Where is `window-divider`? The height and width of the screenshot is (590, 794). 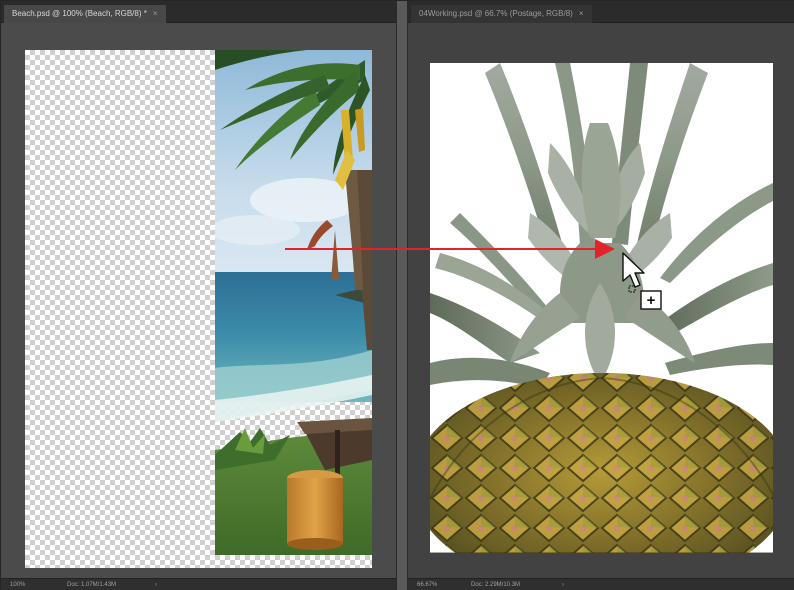 window-divider is located at coordinates (402, 295).